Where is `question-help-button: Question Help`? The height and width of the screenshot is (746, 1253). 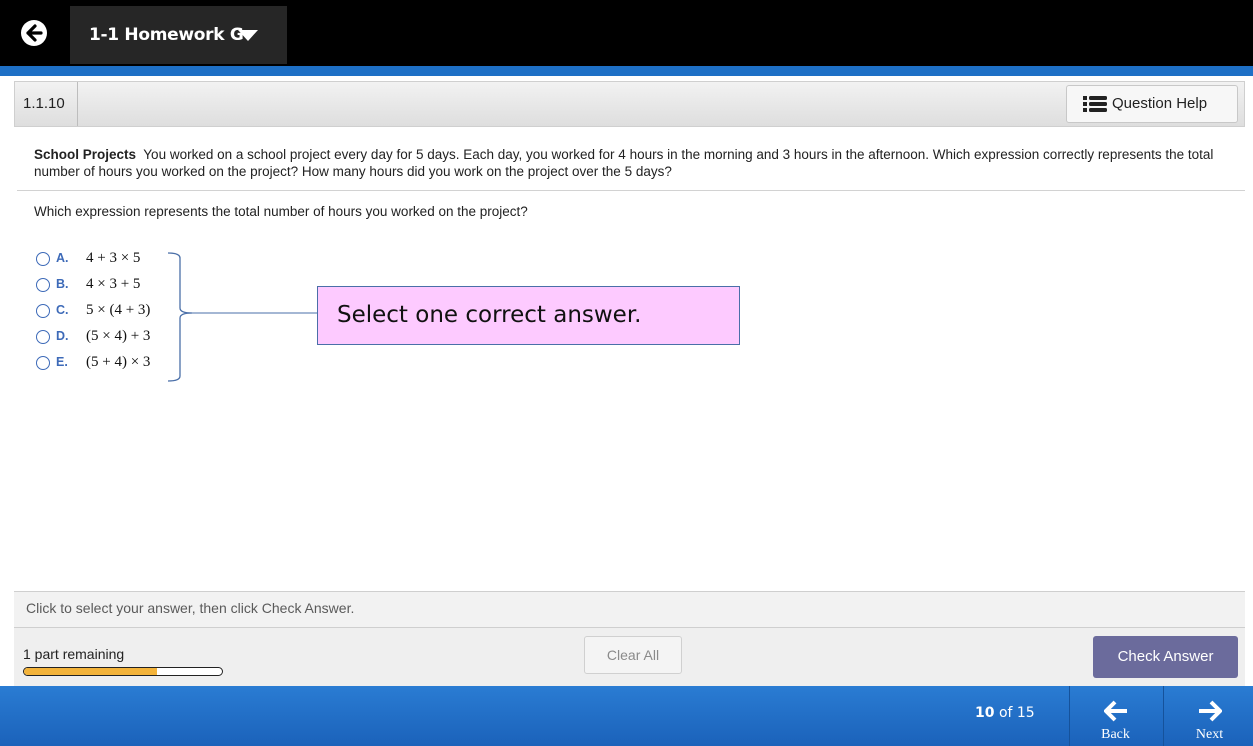 question-help-button: Question Help is located at coordinates (1152, 104).